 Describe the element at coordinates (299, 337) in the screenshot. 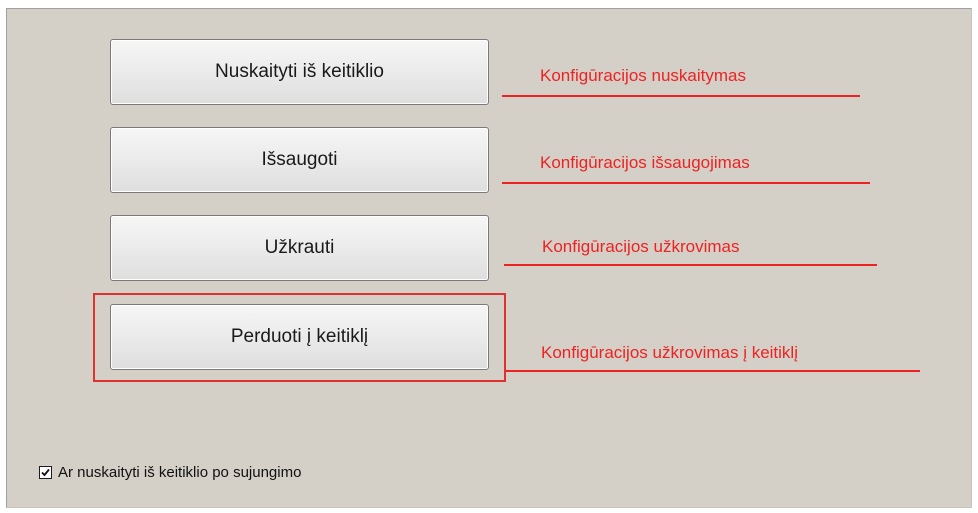

I see `send-to-converter-button: Perduoti į keitiklį` at that location.